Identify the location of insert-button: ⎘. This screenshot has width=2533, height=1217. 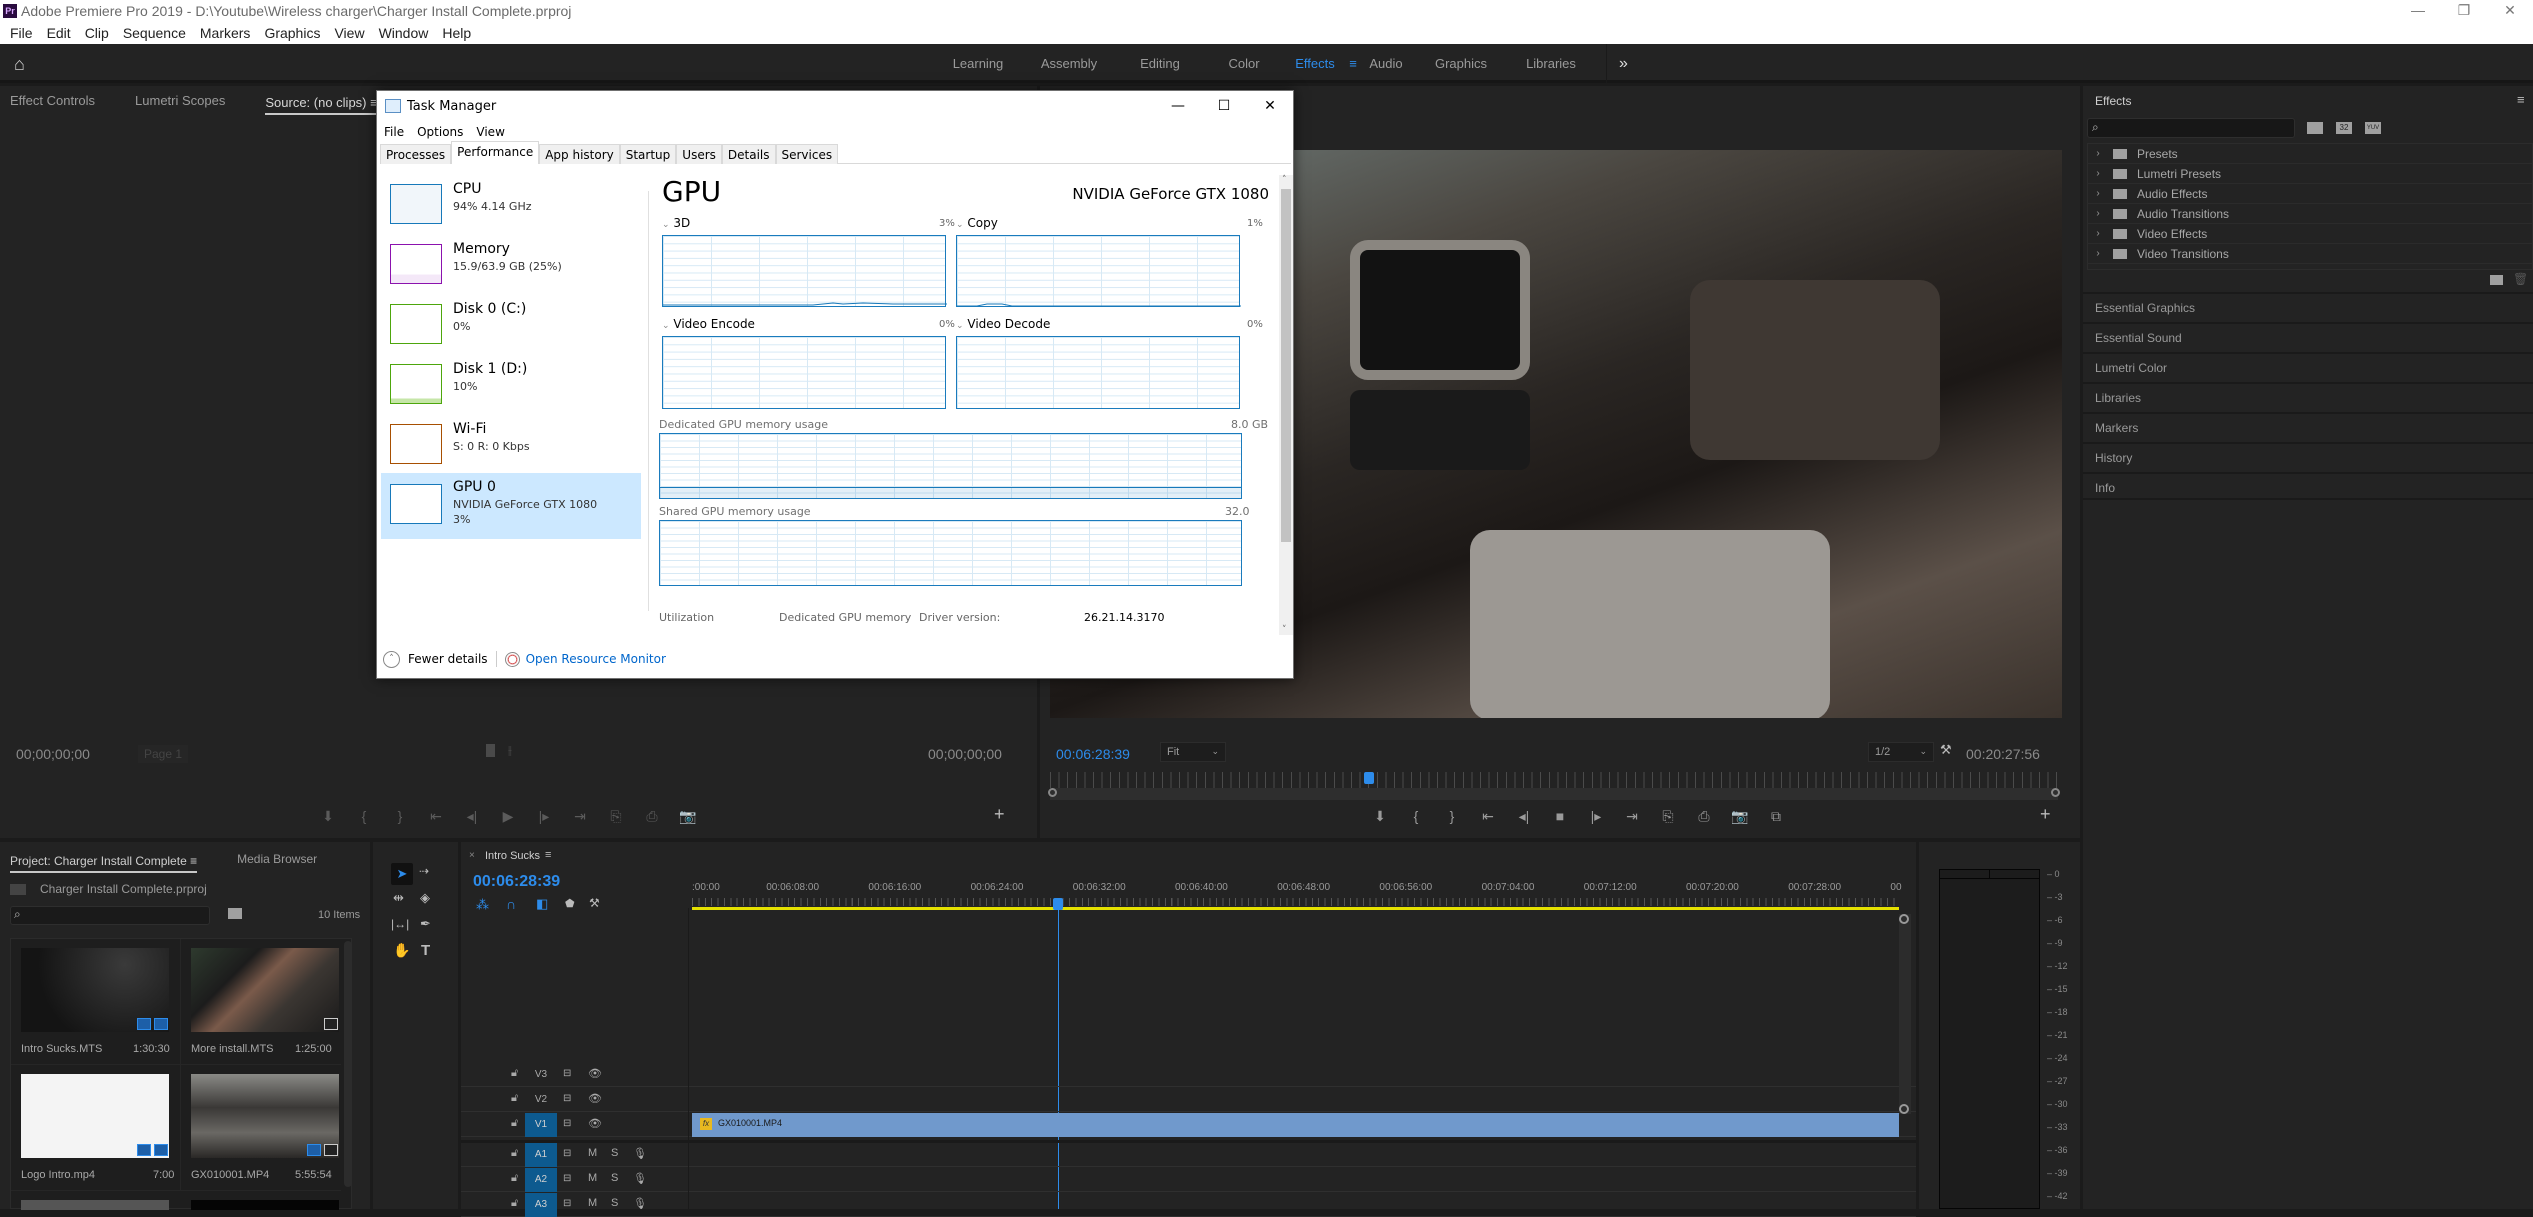
(616, 816).